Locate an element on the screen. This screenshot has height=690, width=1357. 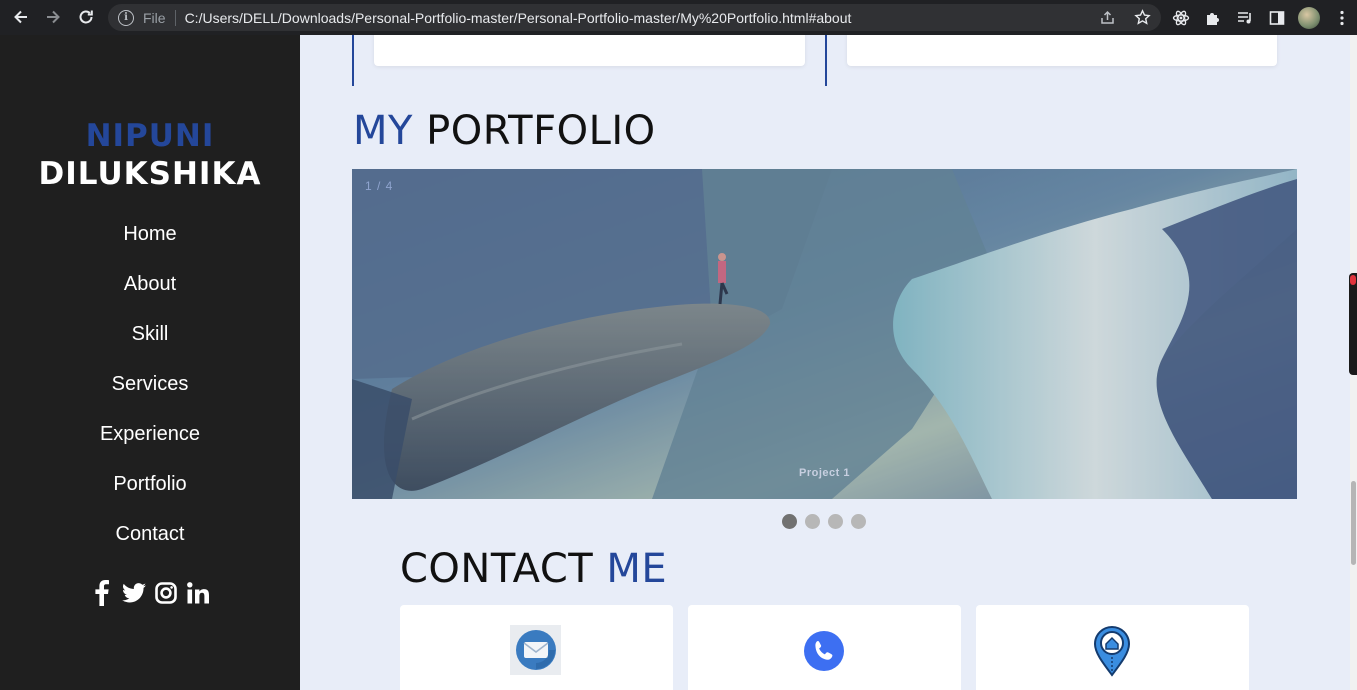
contact-card-location is located at coordinates (1112, 647).